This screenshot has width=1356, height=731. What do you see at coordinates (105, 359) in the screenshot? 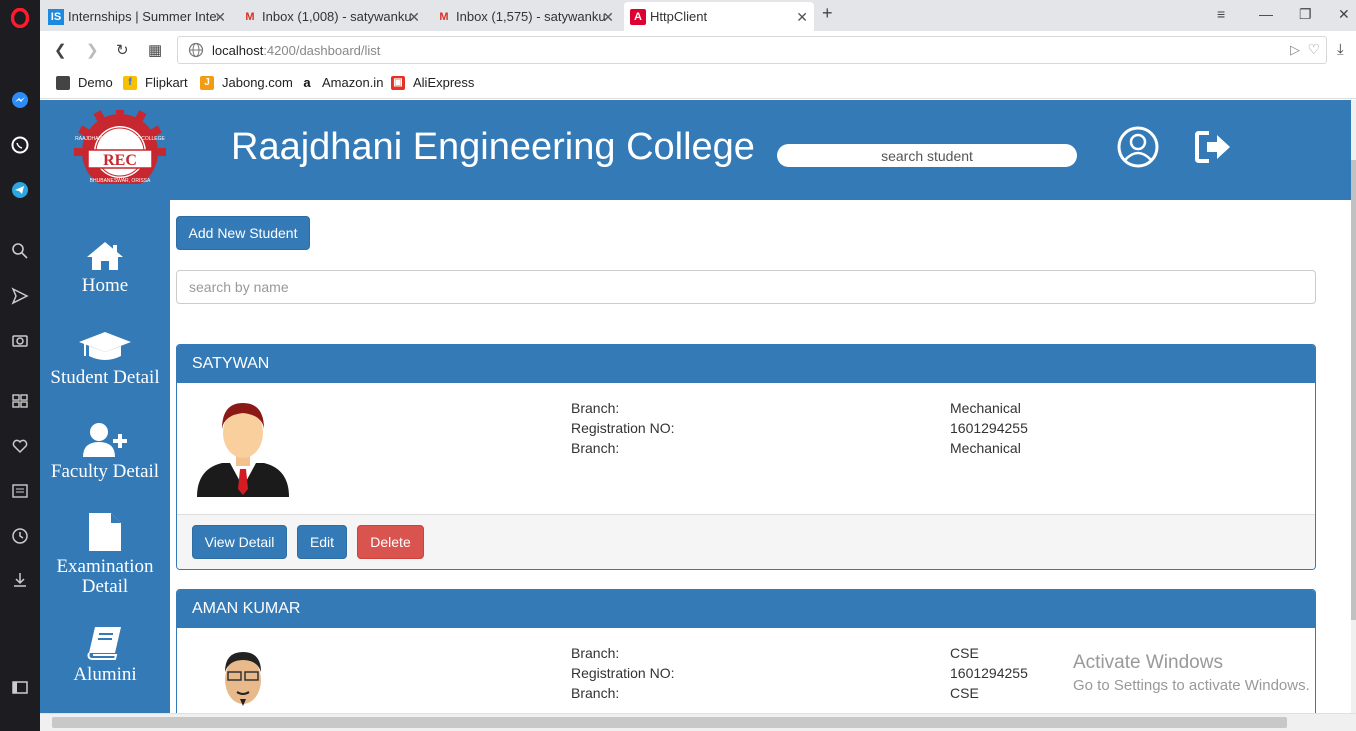
I see `sidebar-item-student-detail: Student Detail` at bounding box center [105, 359].